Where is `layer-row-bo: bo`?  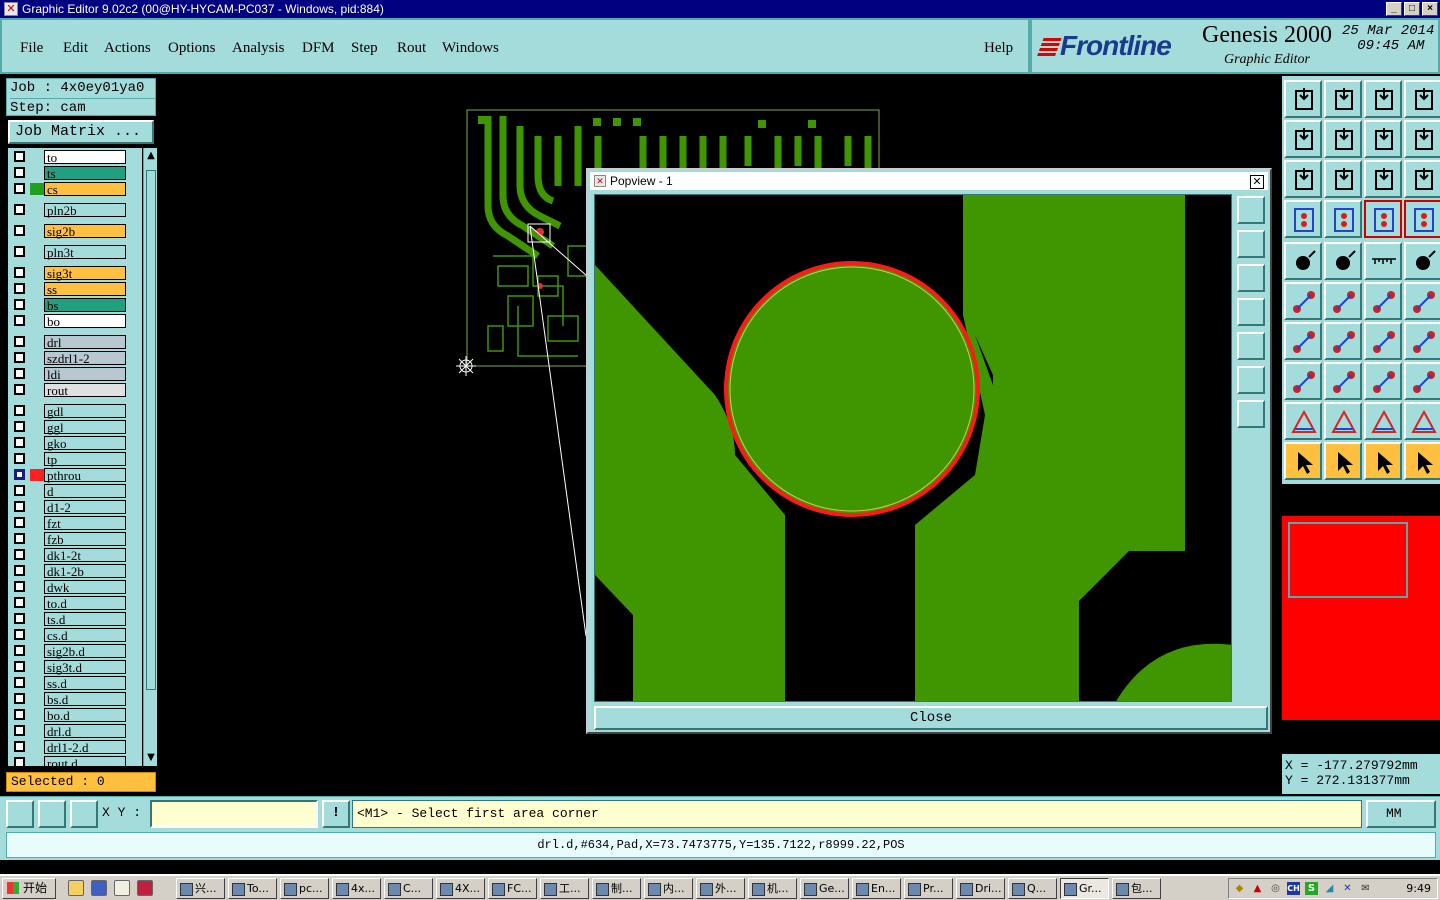
layer-row-bo: bo is located at coordinates (75, 321).